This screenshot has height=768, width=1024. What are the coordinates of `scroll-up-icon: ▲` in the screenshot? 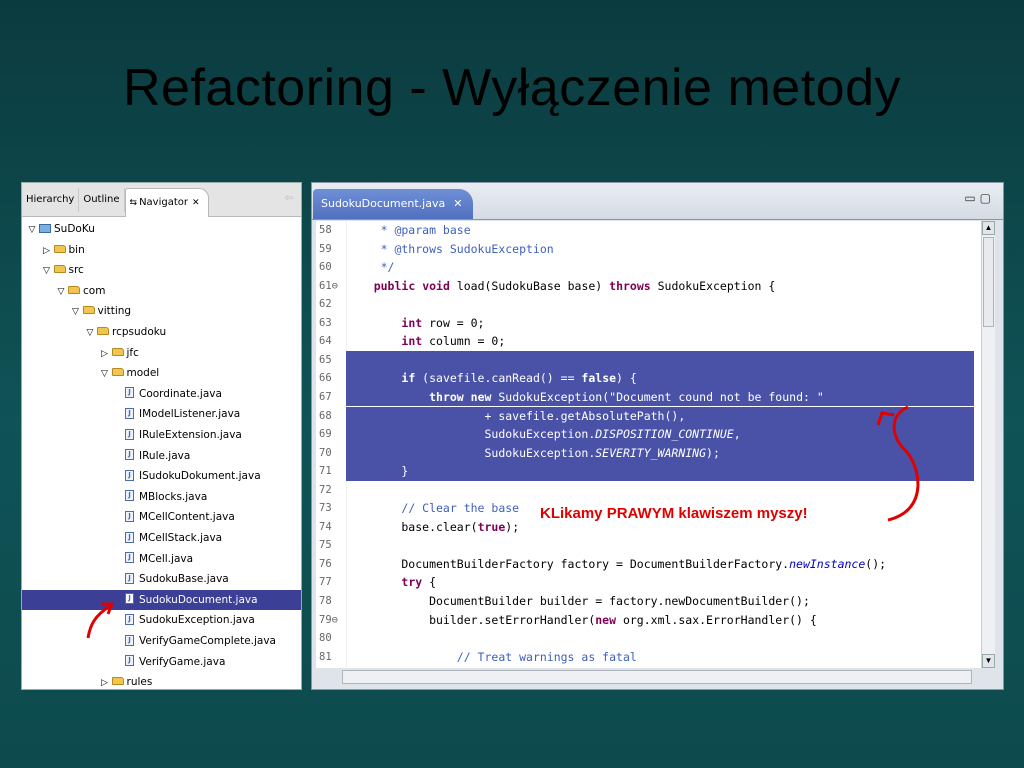 It's located at (988, 228).